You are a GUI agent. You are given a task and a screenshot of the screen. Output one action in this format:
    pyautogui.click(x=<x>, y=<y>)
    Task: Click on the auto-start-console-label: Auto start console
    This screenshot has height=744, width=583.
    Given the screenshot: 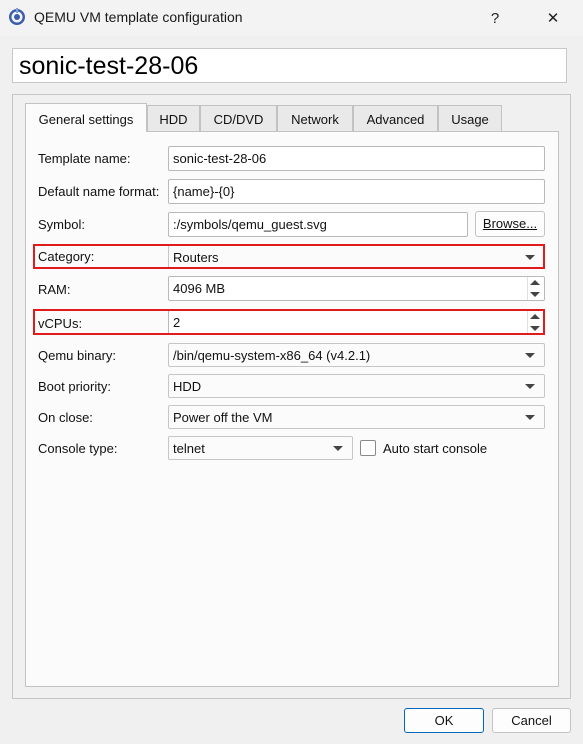 What is the action you would take?
    pyautogui.click(x=435, y=448)
    